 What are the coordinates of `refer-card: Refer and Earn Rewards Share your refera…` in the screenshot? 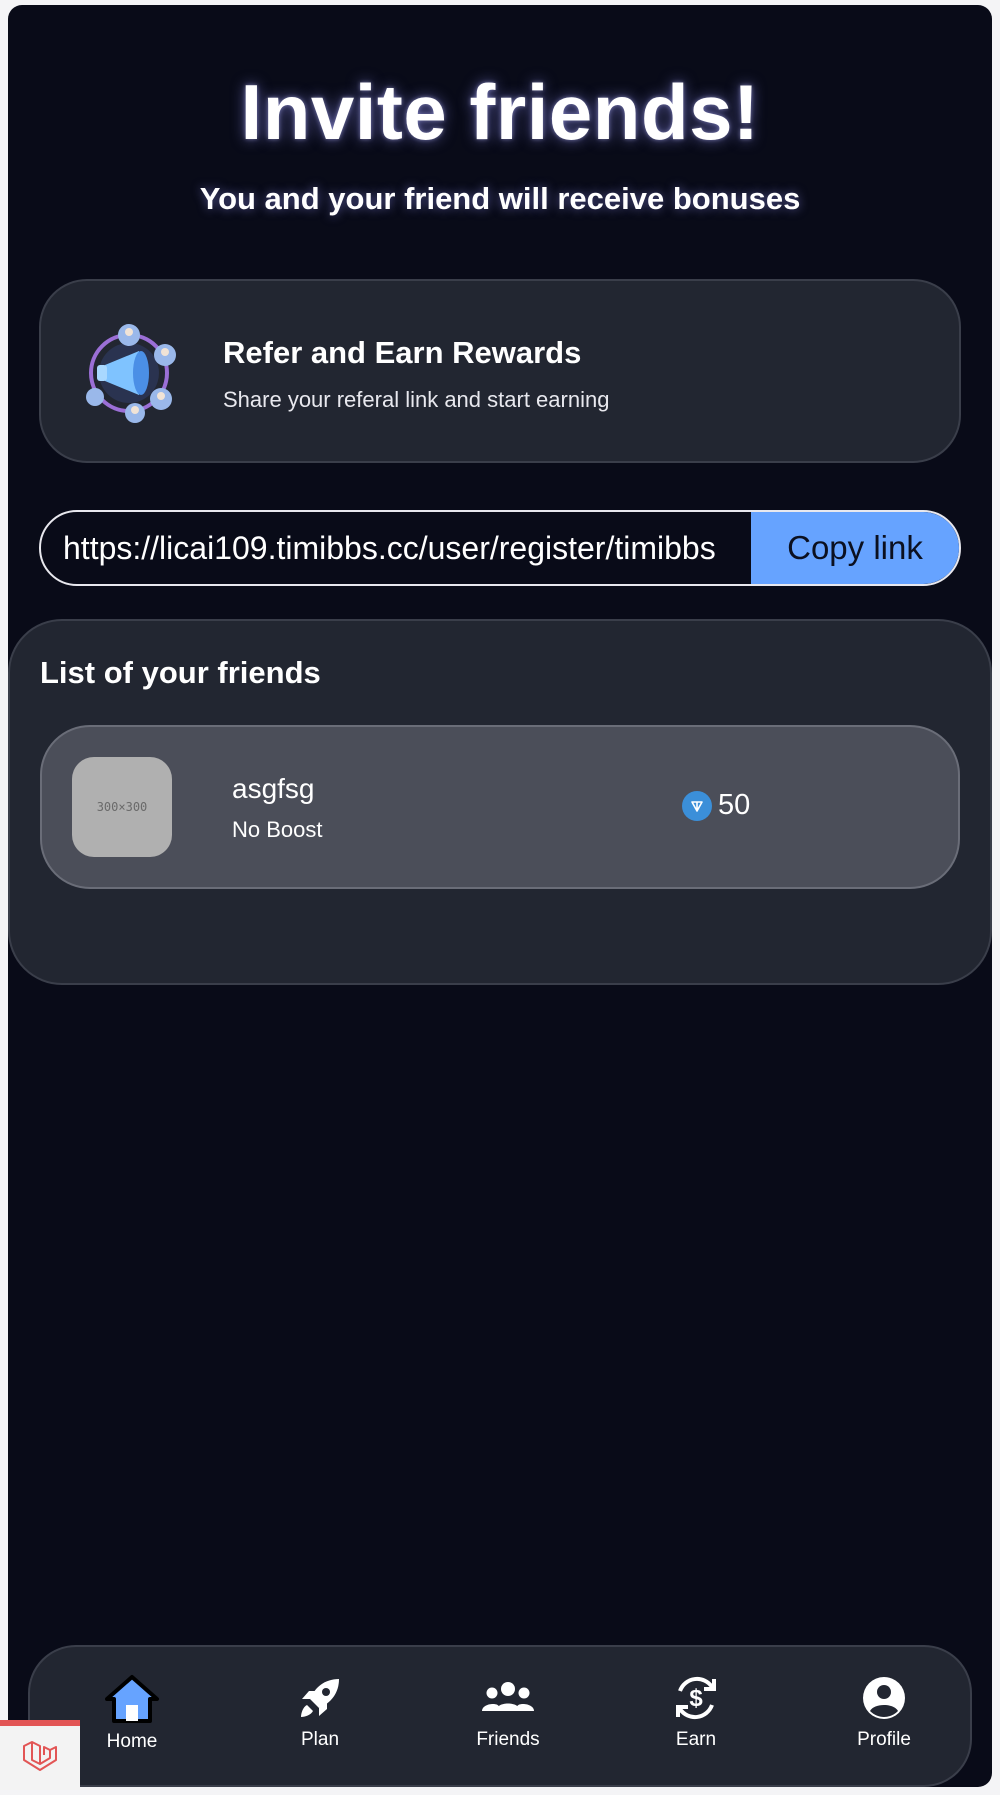 It's located at (500, 371).